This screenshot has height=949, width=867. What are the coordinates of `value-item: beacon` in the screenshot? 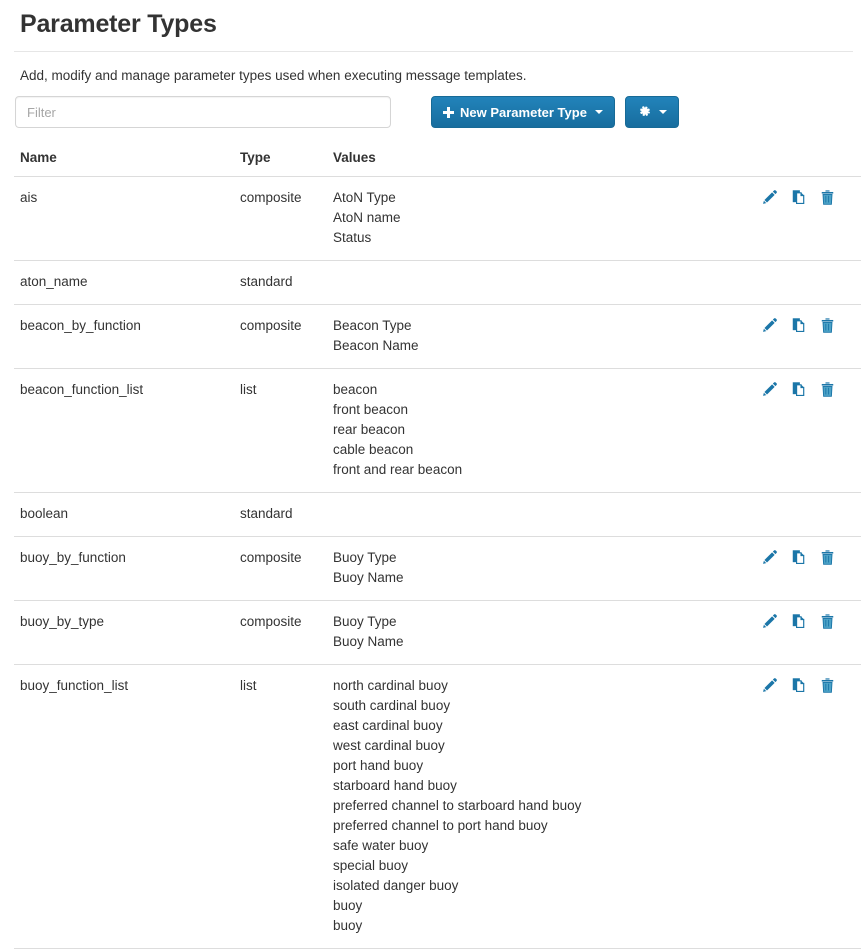 It's located at (355, 389).